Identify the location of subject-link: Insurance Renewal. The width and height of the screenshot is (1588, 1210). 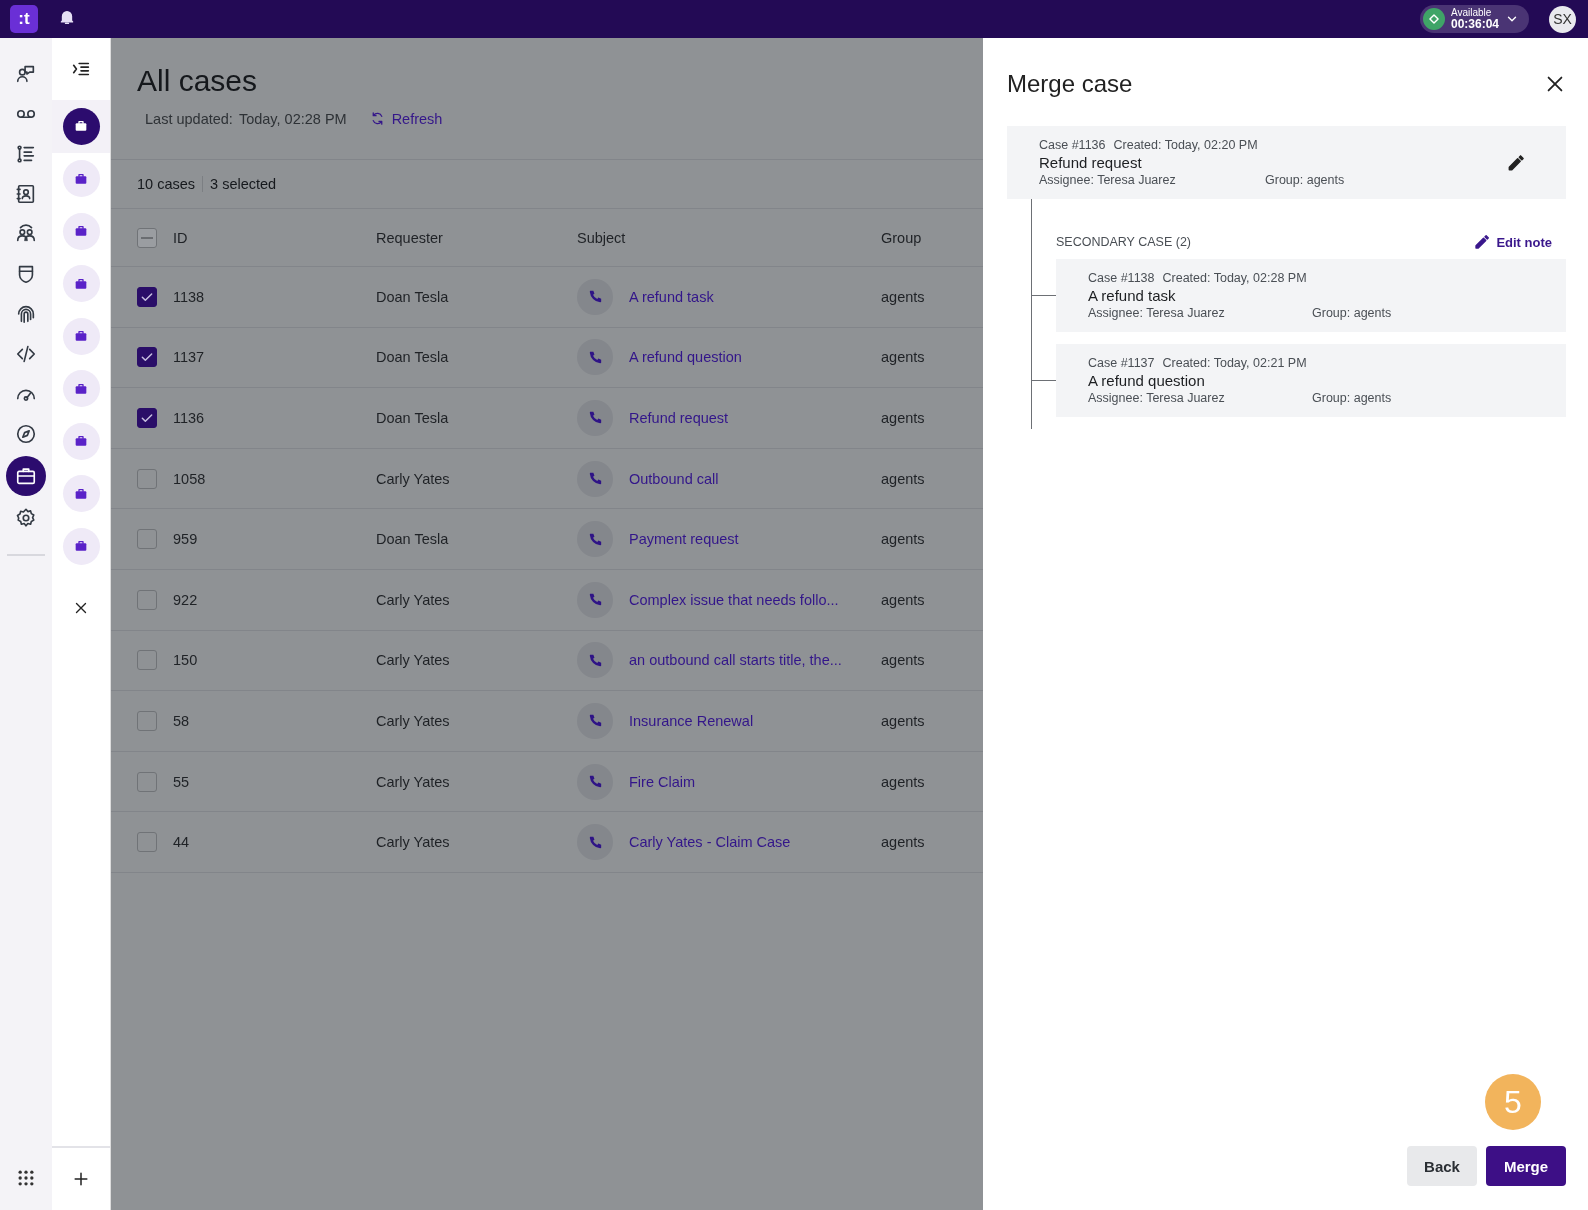
(691, 720).